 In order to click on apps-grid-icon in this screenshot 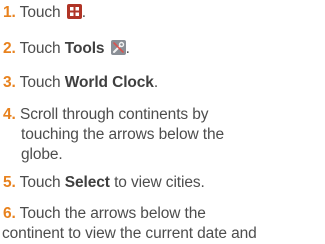, I will do `click(74, 11)`.